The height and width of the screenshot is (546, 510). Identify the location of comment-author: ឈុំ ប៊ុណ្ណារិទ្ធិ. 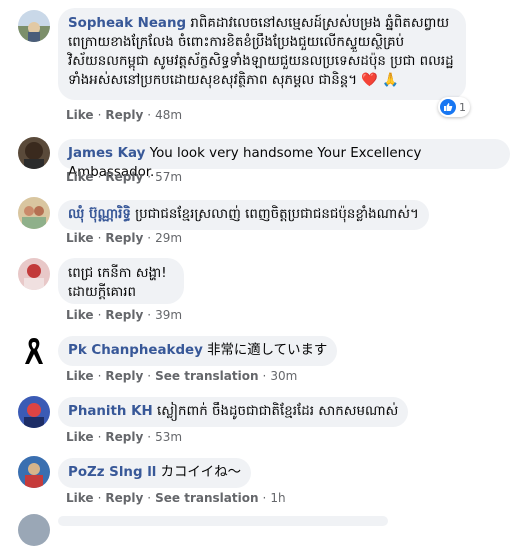
(99, 214).